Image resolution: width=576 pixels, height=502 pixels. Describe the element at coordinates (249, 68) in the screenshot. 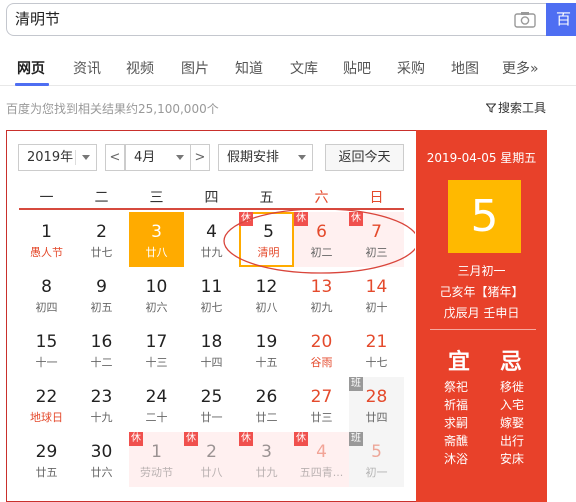

I see `tab-4: 知道` at that location.